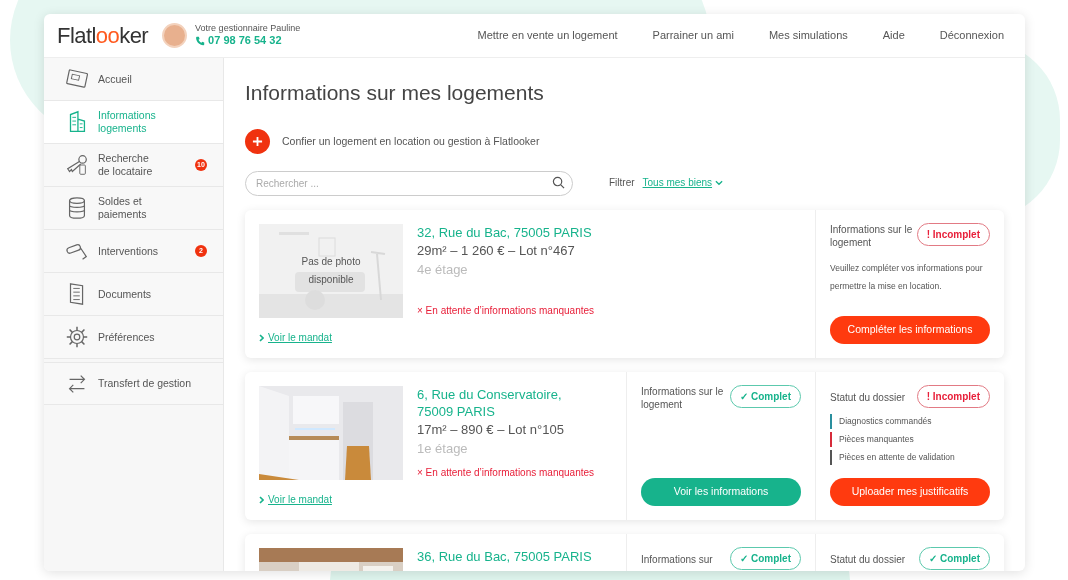 The height and width of the screenshot is (580, 1068). I want to click on floor-text: 4e étage, so click(443, 270).